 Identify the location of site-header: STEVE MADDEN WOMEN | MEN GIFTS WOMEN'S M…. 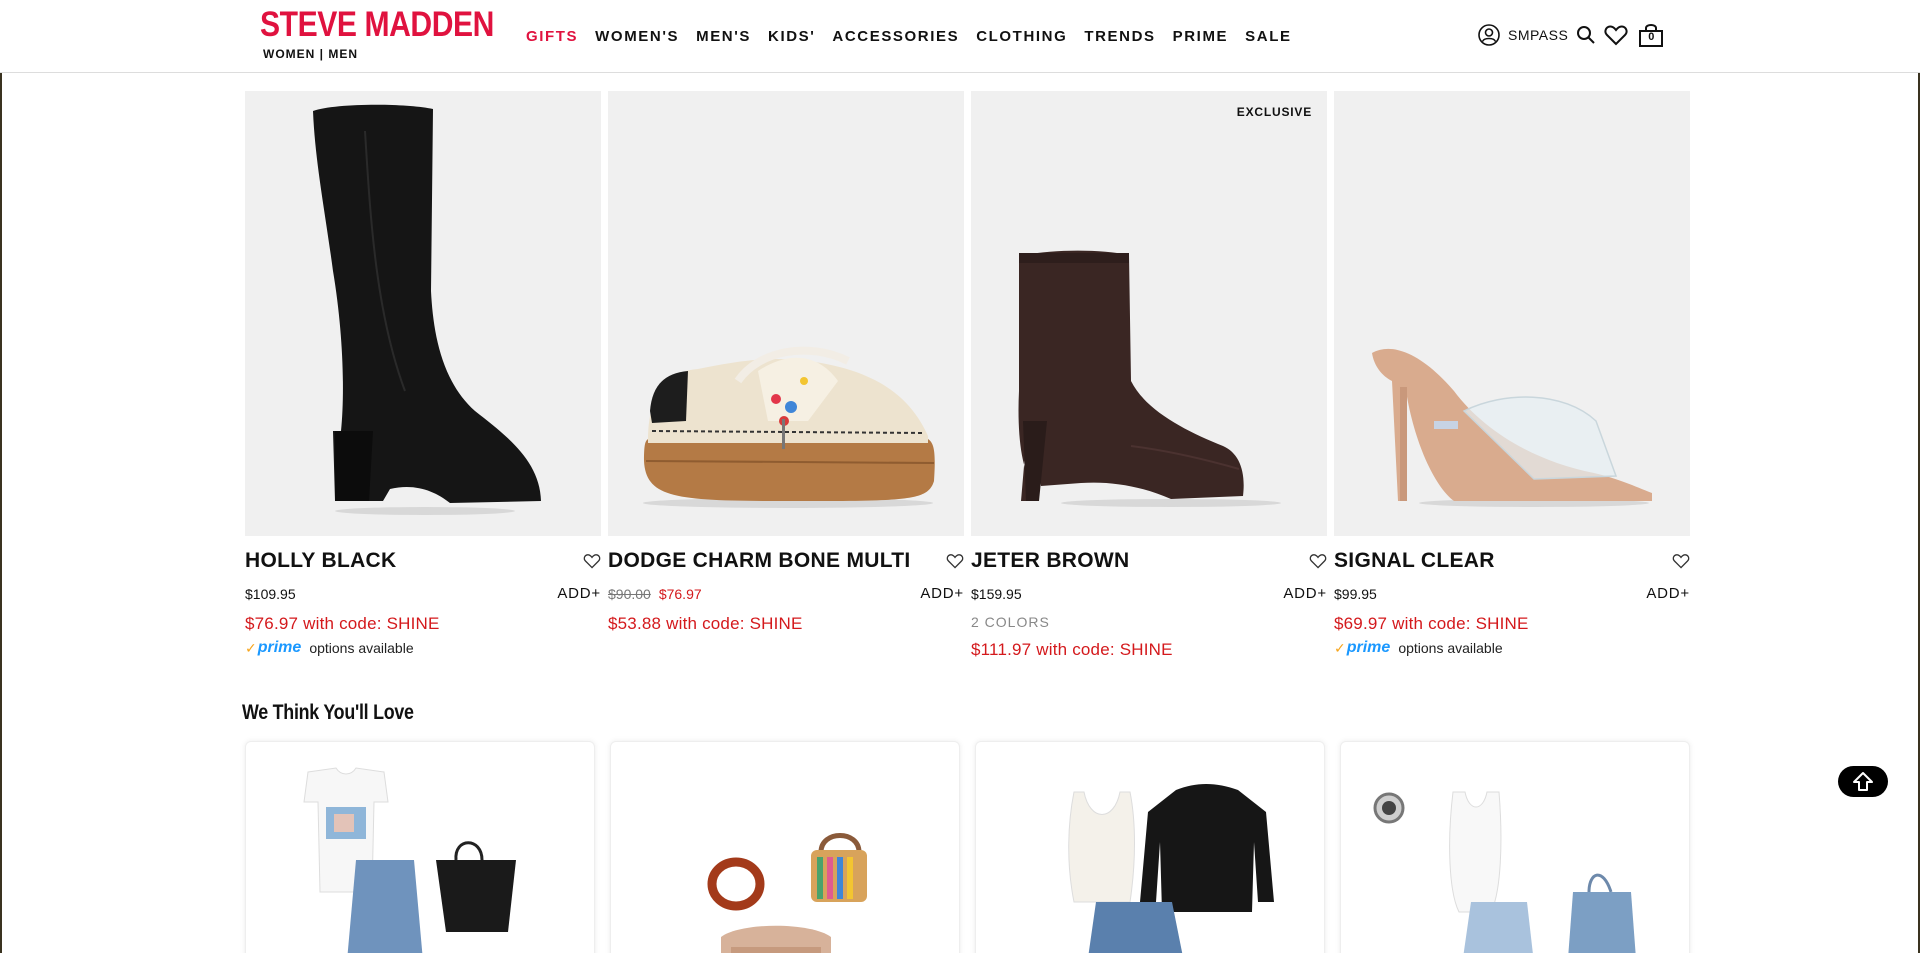
(960, 36).